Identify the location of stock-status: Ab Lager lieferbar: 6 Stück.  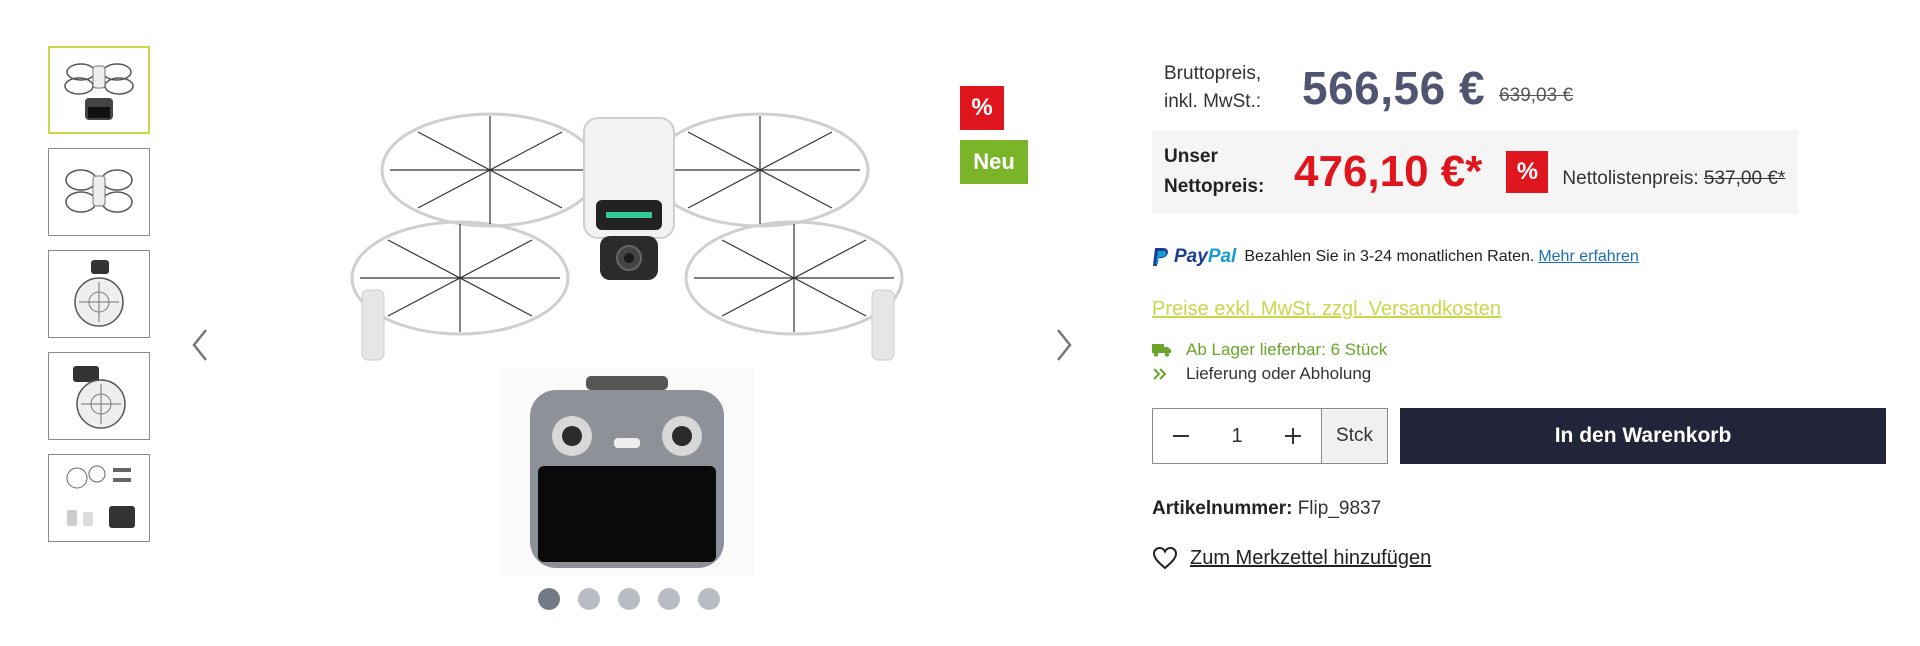
(1269, 350).